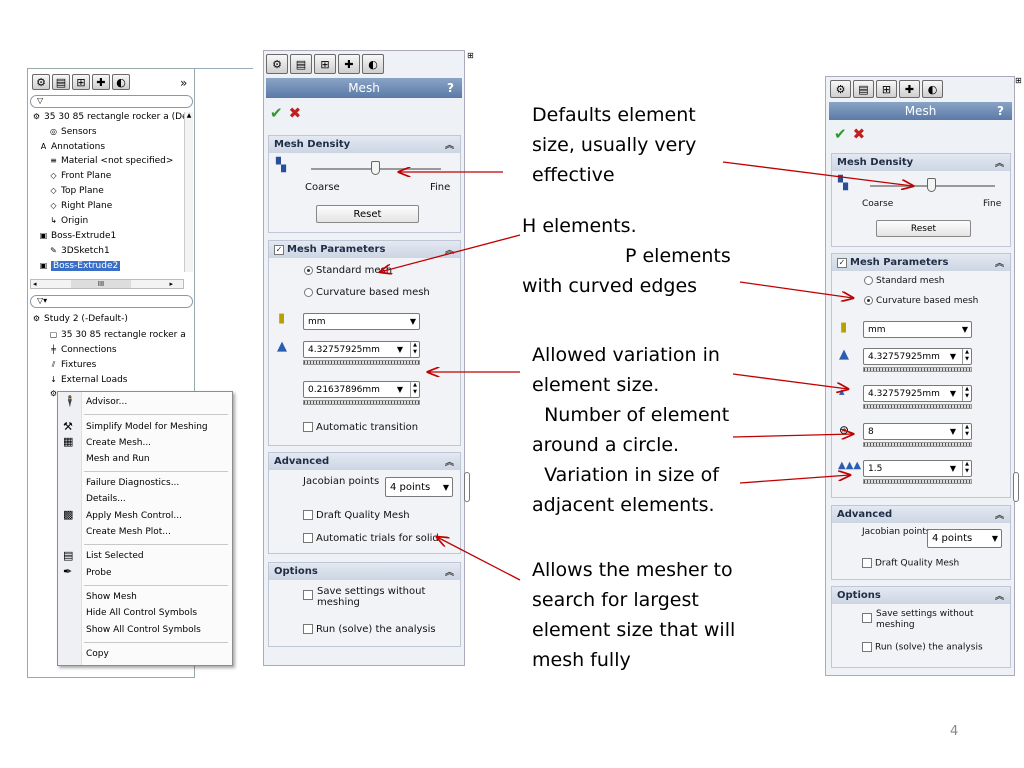 The image size is (1024, 768). Describe the element at coordinates (917, 393) in the screenshot. I see `min-element-size-input: 4.32757925mm ▼ ▲ ▼` at that location.